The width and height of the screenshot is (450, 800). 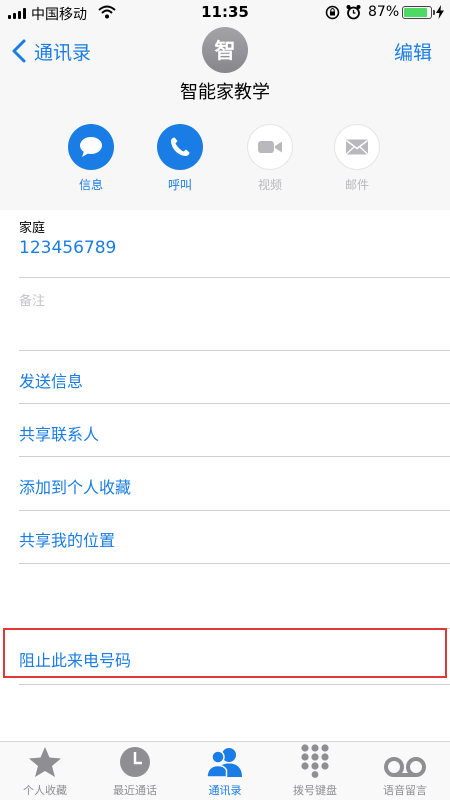 I want to click on tab-contacts: 通讯录, so click(x=225, y=771).